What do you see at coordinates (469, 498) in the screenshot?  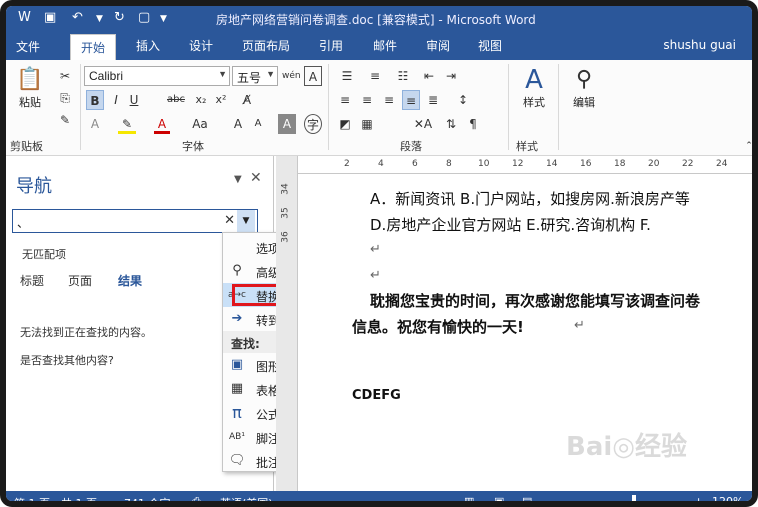 I see `read-mode-icon: ▥` at bounding box center [469, 498].